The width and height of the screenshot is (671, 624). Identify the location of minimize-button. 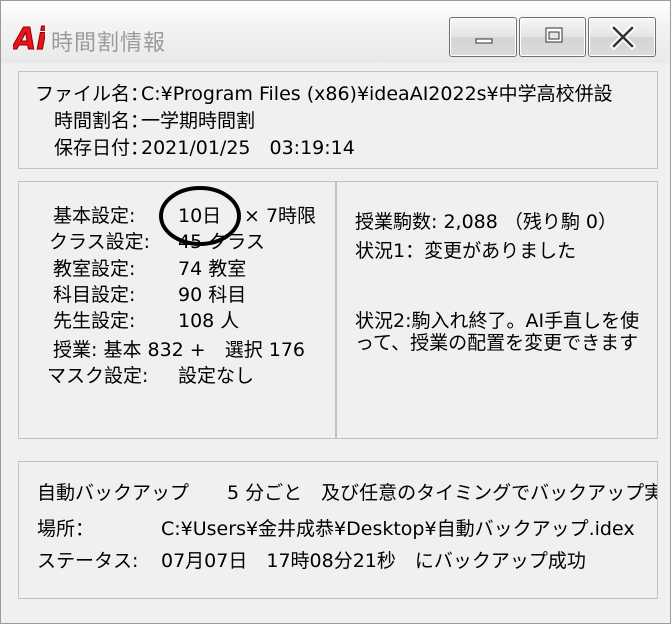
(483, 37).